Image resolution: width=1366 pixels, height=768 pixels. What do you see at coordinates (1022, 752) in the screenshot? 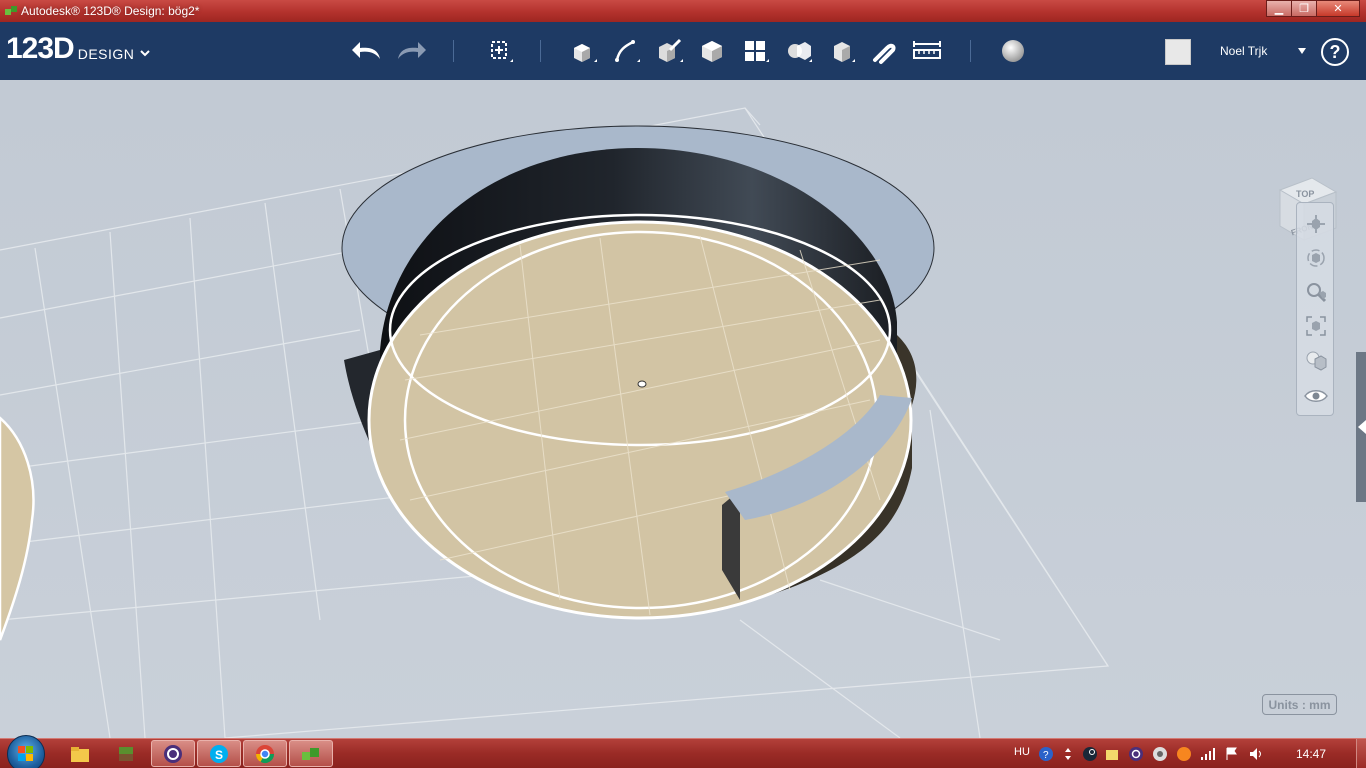
I see `language-indicator: HU` at bounding box center [1022, 752].